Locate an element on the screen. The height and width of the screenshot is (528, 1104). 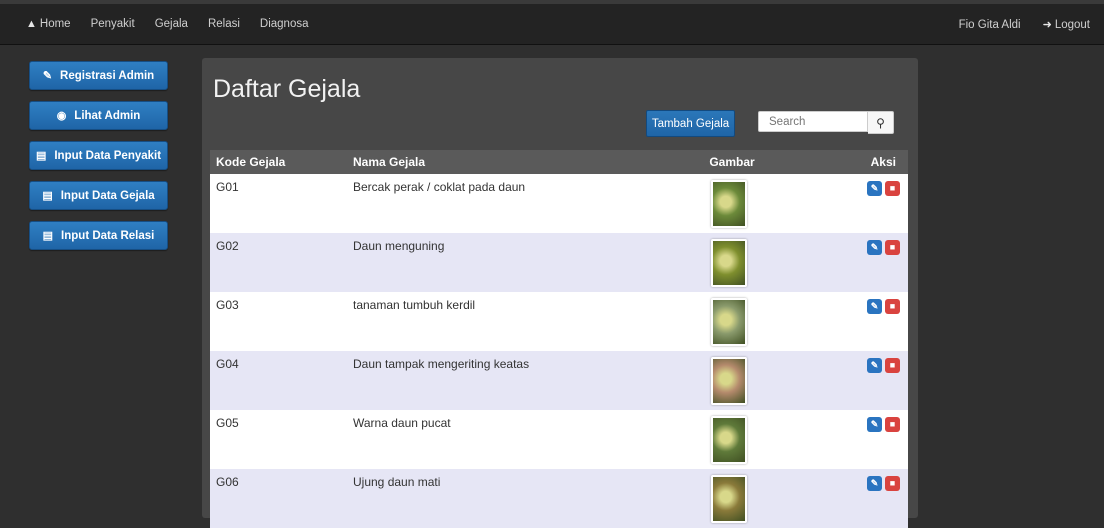
sidebar-lihat-admin: ◉ Lihat Admin is located at coordinates (98, 115).